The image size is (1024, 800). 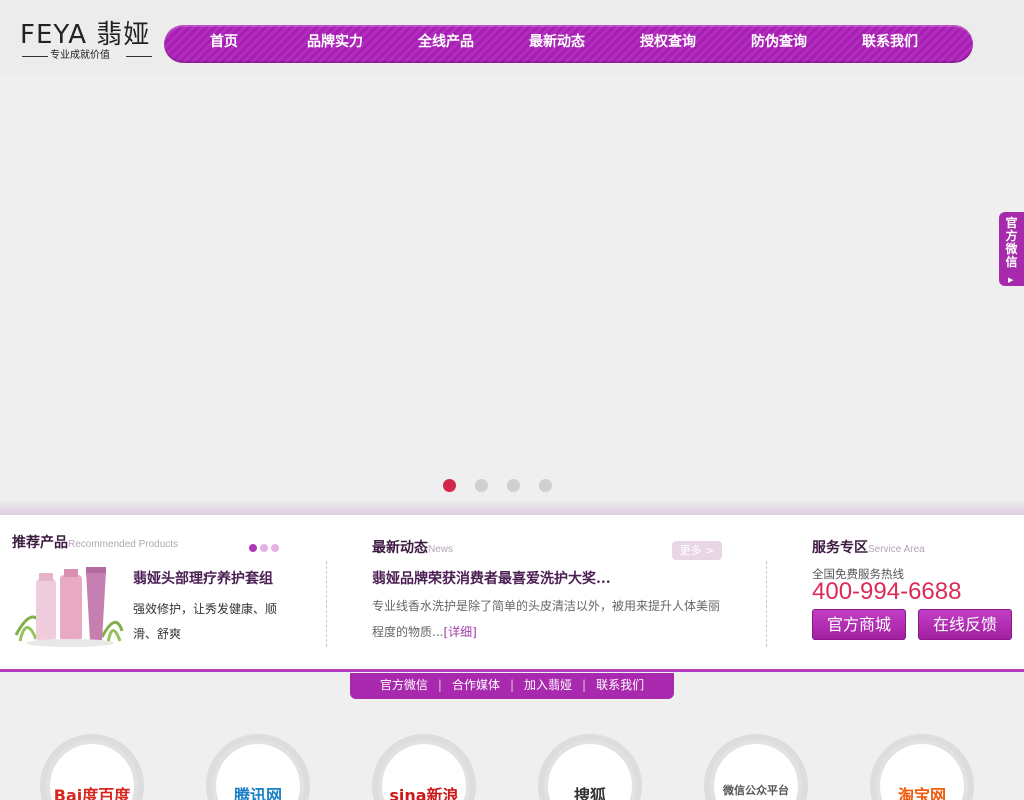 I want to click on news-more-button: 更多 >, so click(x=697, y=550).